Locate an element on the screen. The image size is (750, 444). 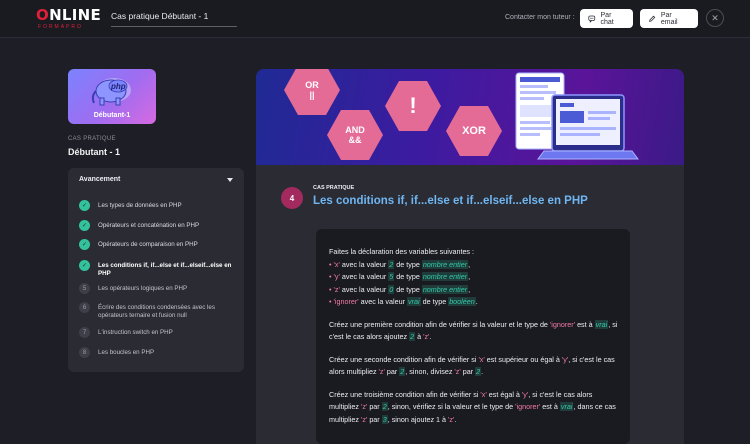
step-item: ✓ Les types de données en PHP is located at coordinates (159, 205).